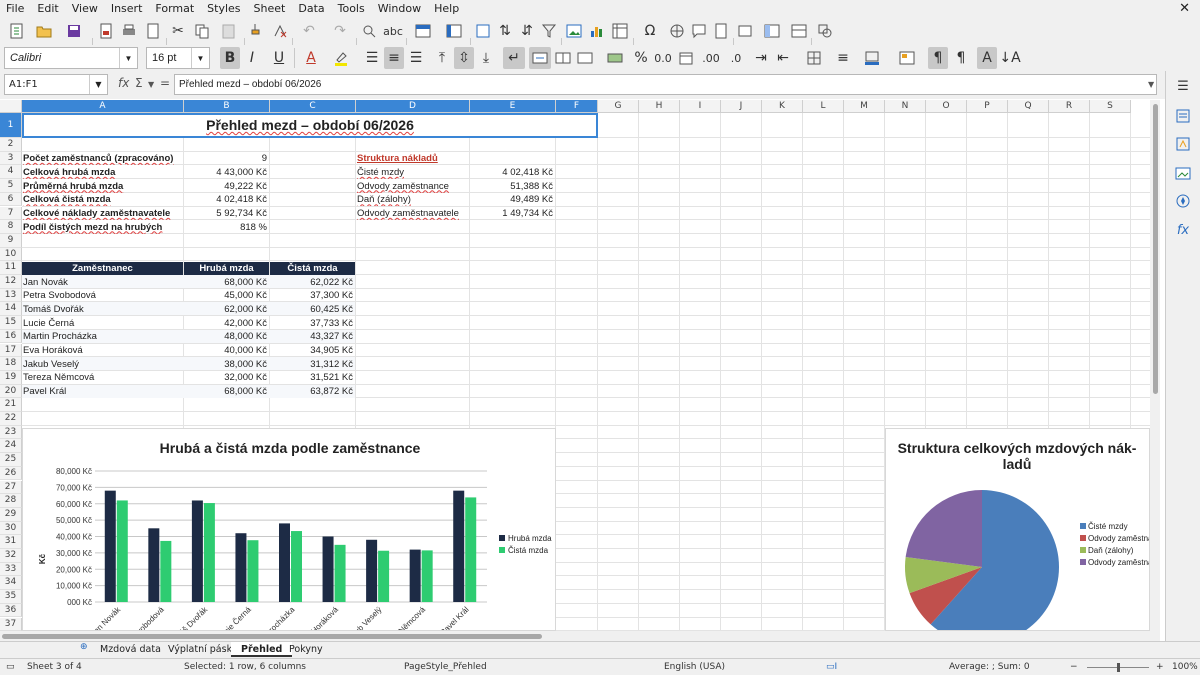 The image size is (1200, 675). Describe the element at coordinates (312, 377) in the screenshot. I see `employee-net: 31,521 Kč` at that location.